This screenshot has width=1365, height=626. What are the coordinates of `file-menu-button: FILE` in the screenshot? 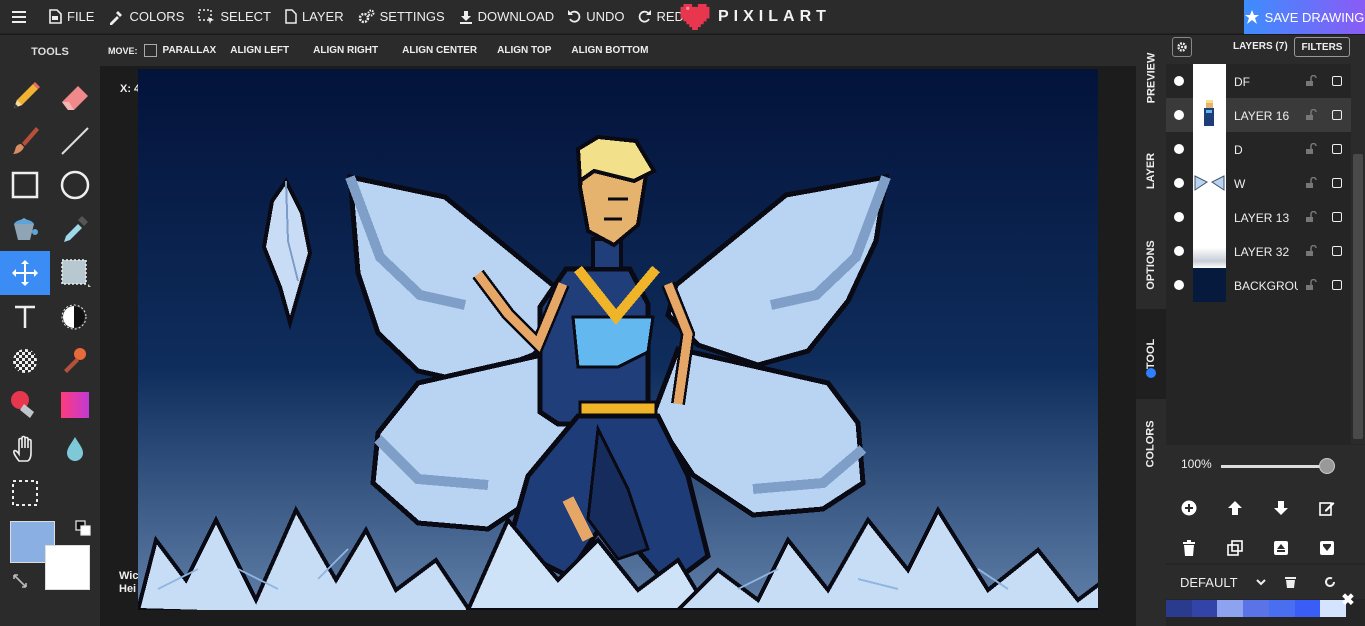 It's located at (71, 17).